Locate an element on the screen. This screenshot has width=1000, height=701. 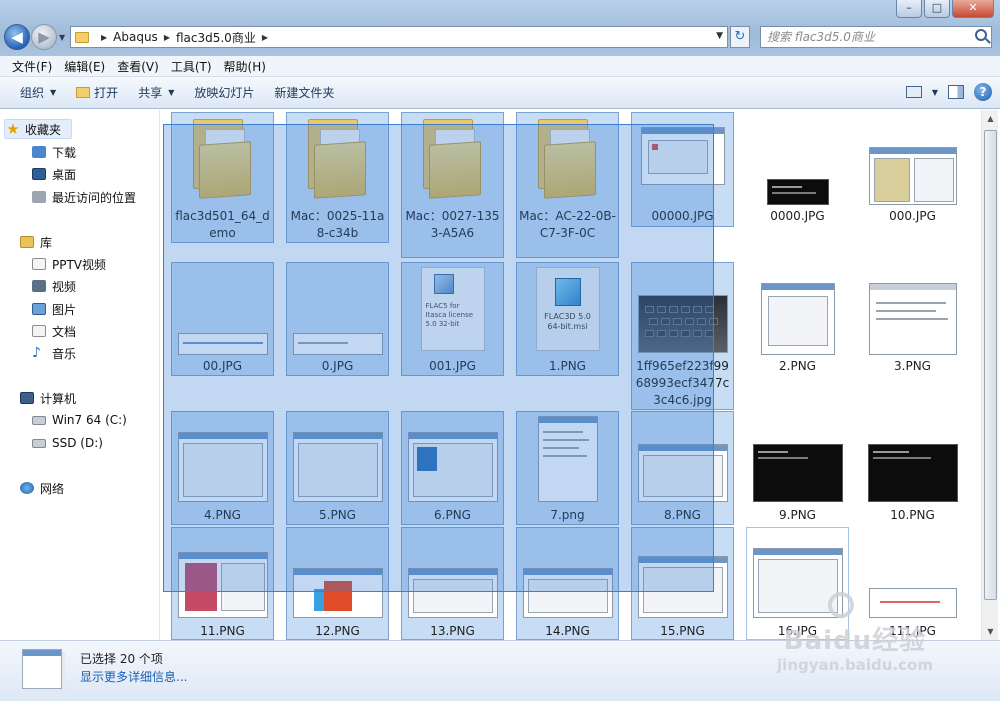
file-name: 9.PNG is located at coordinates (797, 515).